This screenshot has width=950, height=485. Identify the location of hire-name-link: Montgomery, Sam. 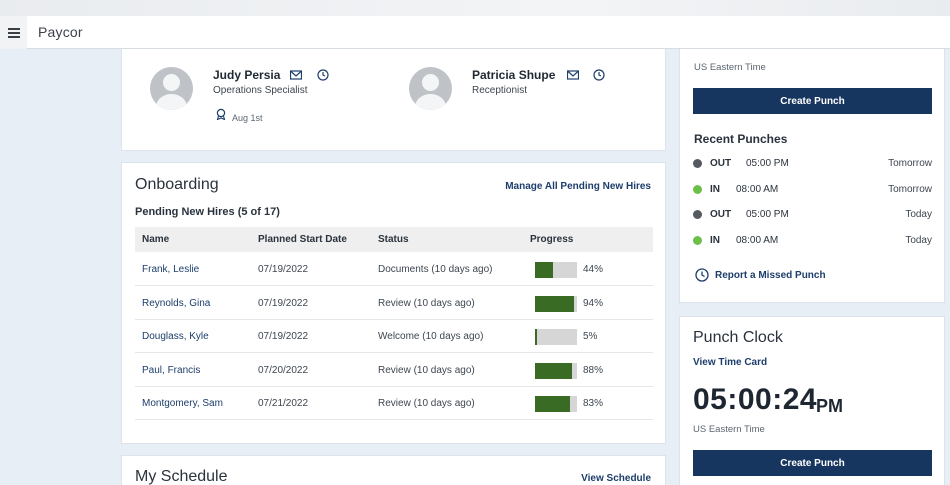
(182, 403).